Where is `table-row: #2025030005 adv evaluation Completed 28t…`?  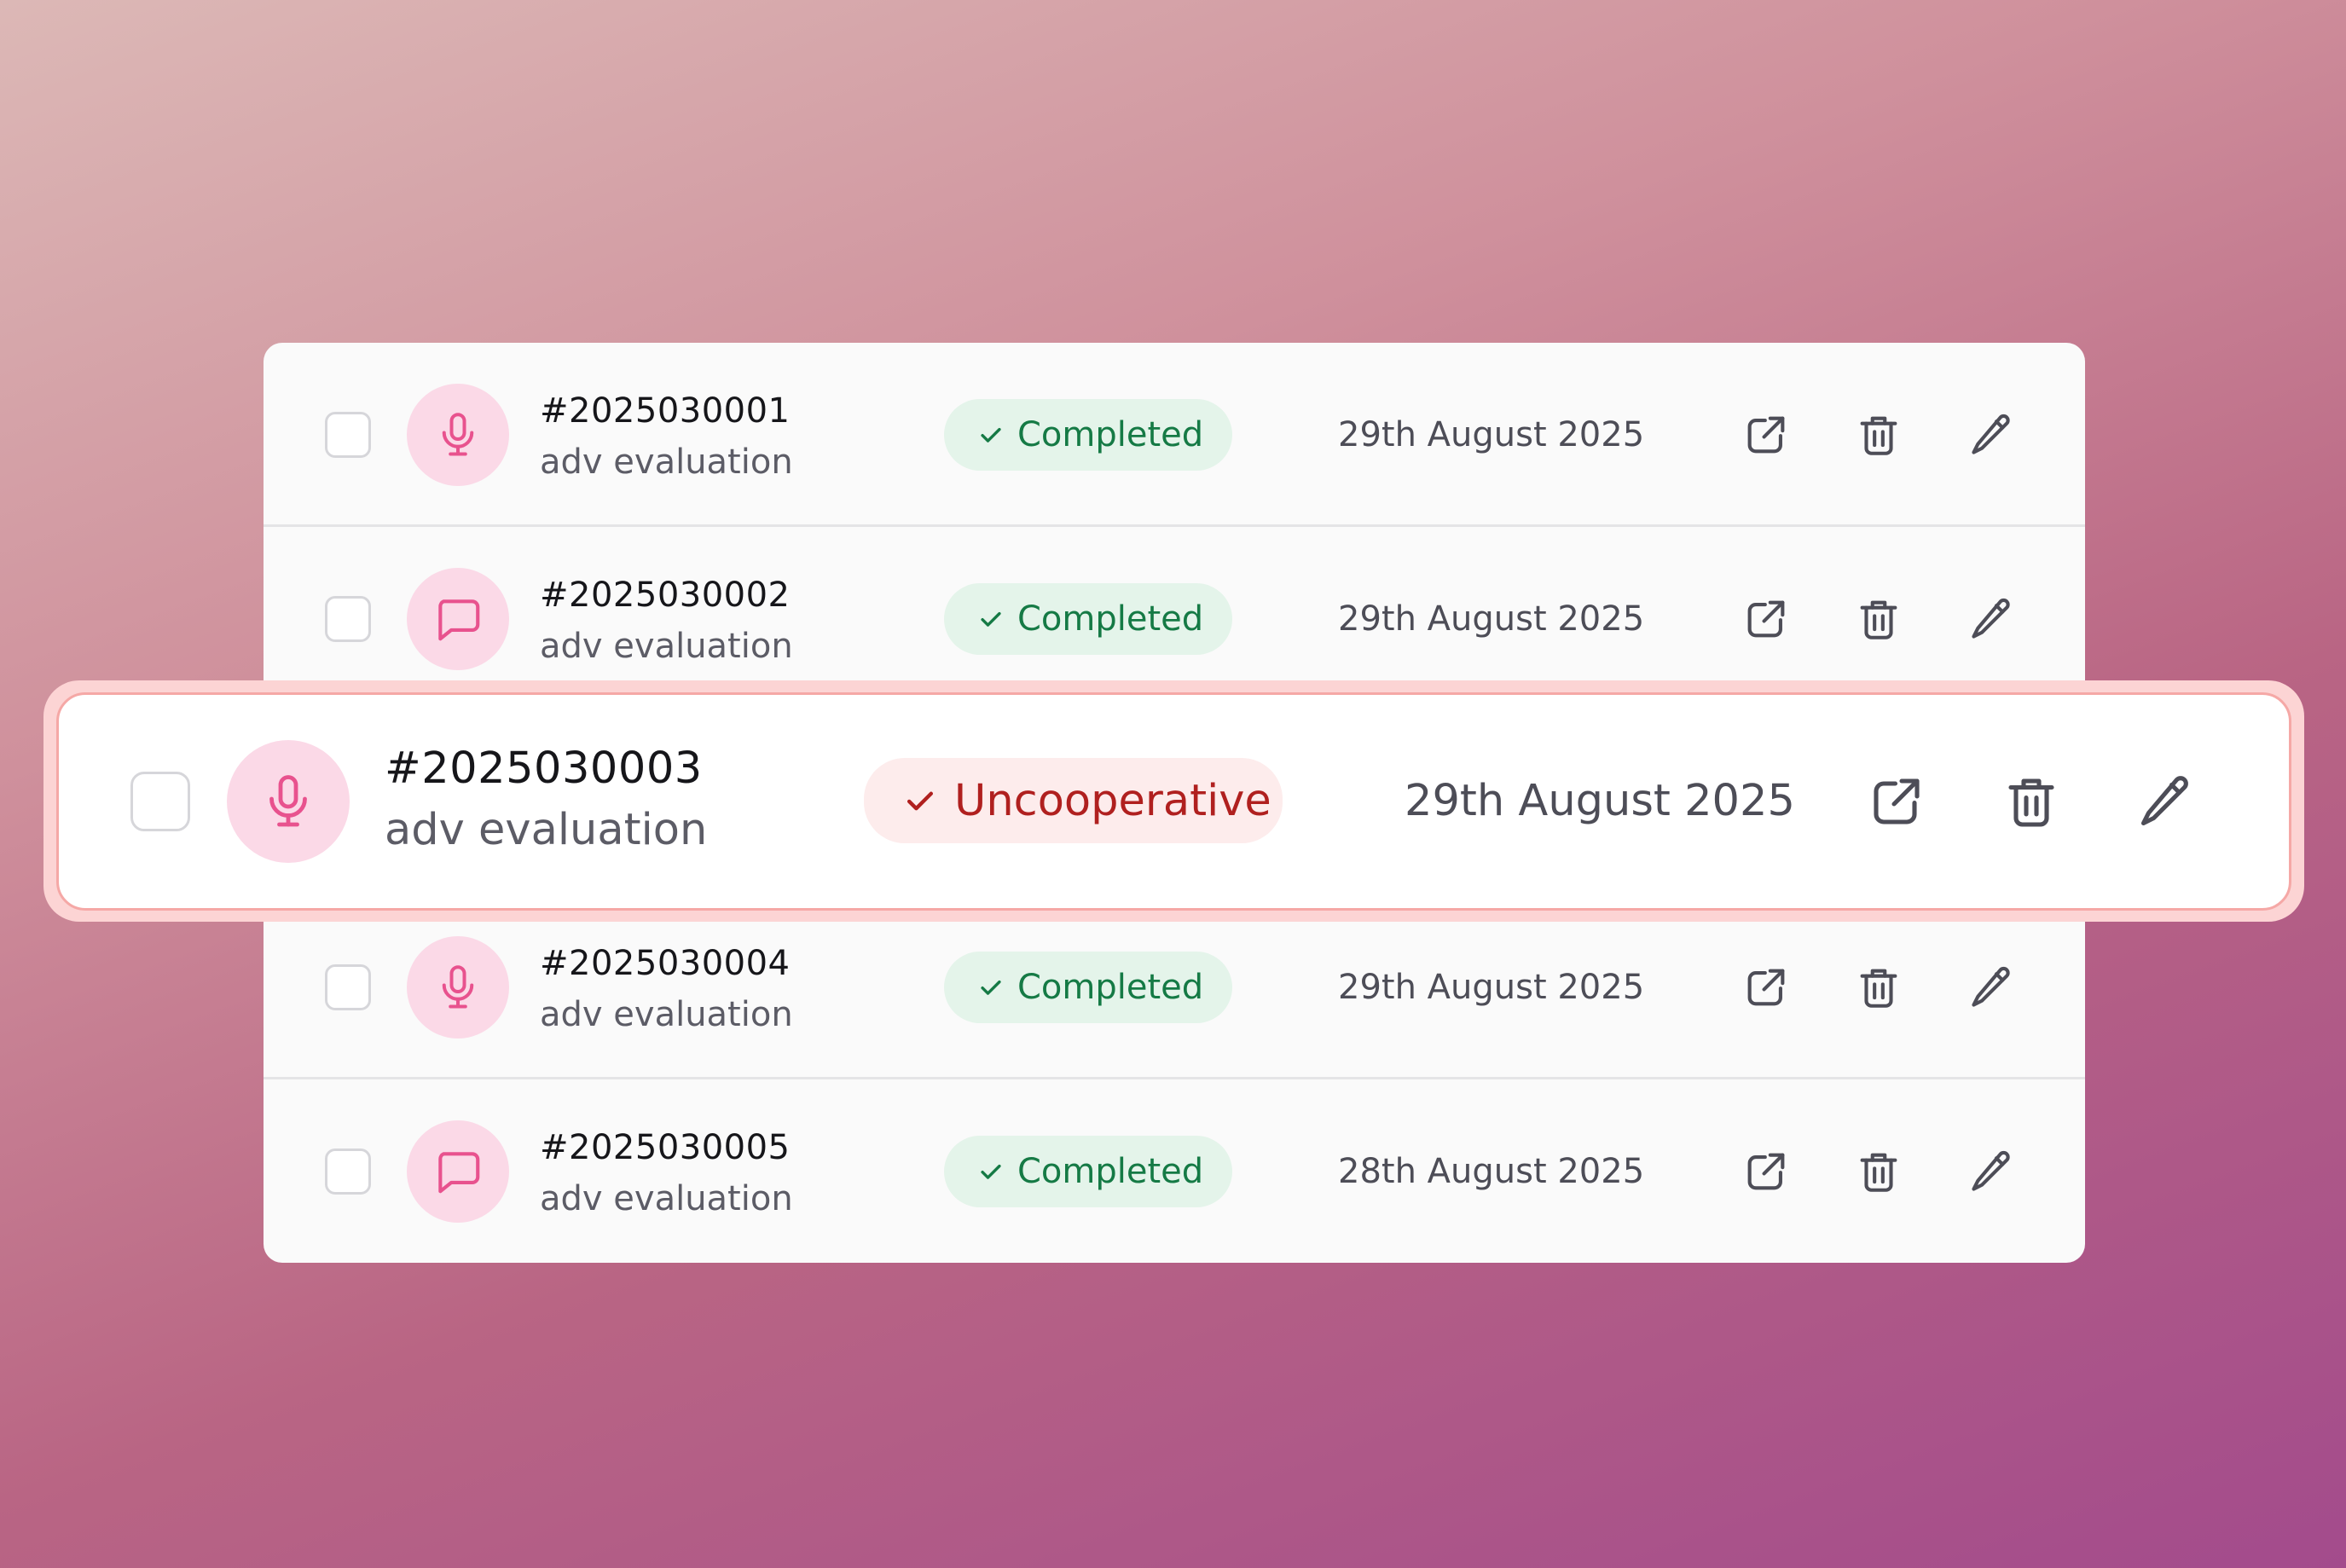
table-row: #2025030005 adv evaluation Completed 28t… is located at coordinates (1174, 1171).